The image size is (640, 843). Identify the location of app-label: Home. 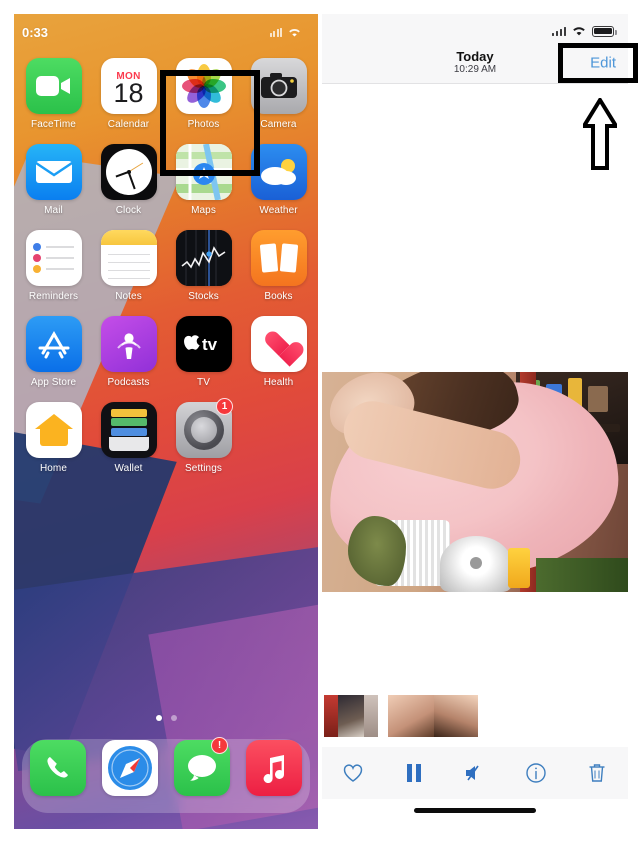
(53, 468).